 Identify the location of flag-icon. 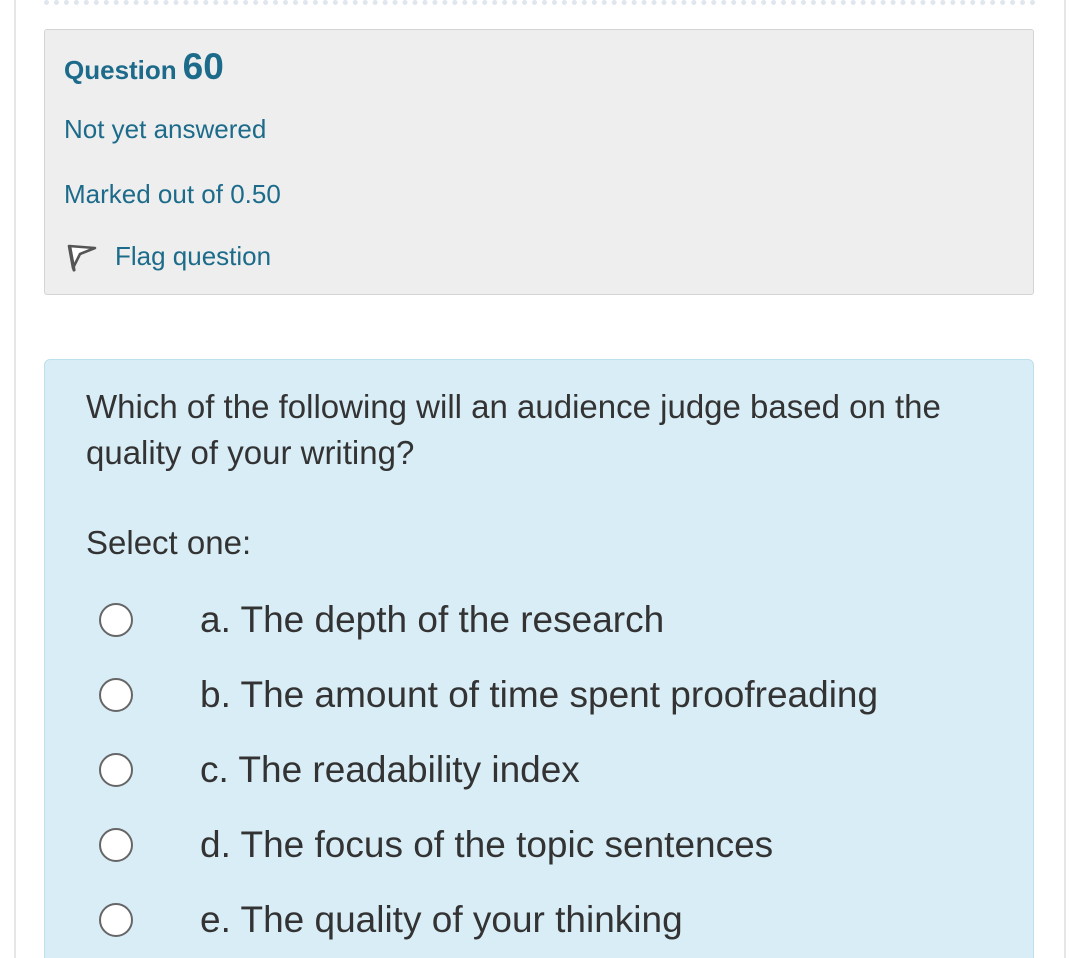
(82, 258).